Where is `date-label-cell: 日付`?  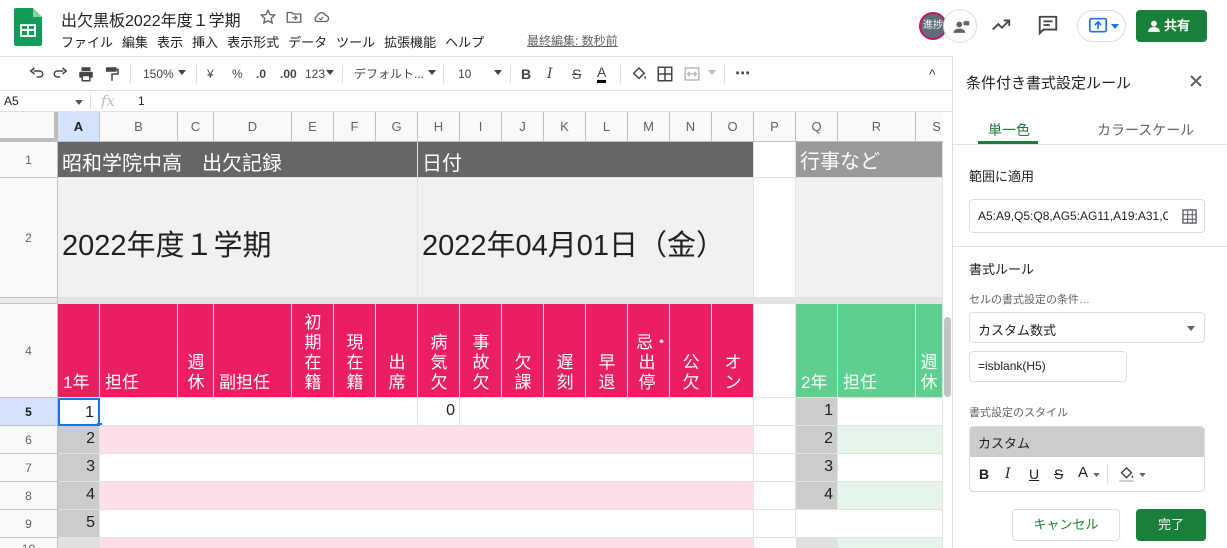 date-label-cell: 日付 is located at coordinates (586, 160).